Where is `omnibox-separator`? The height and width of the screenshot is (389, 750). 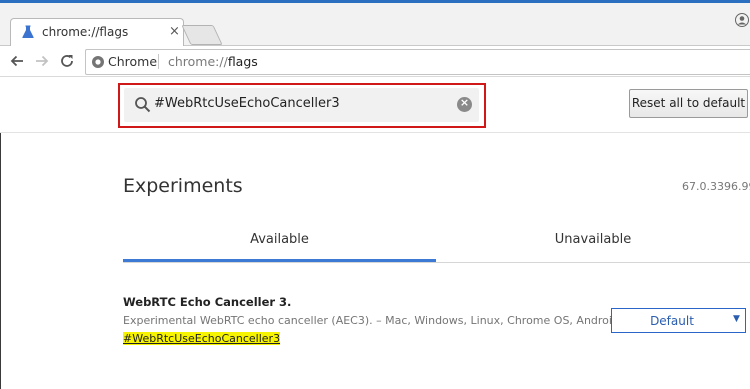 omnibox-separator is located at coordinates (158, 61).